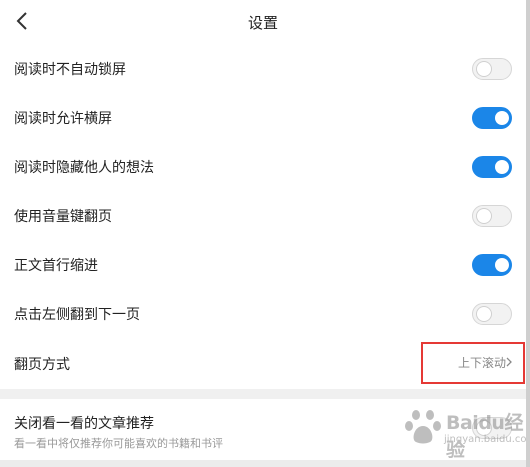  What do you see at coordinates (492, 167) in the screenshot?
I see `toggle-hide-thoughts` at bounding box center [492, 167].